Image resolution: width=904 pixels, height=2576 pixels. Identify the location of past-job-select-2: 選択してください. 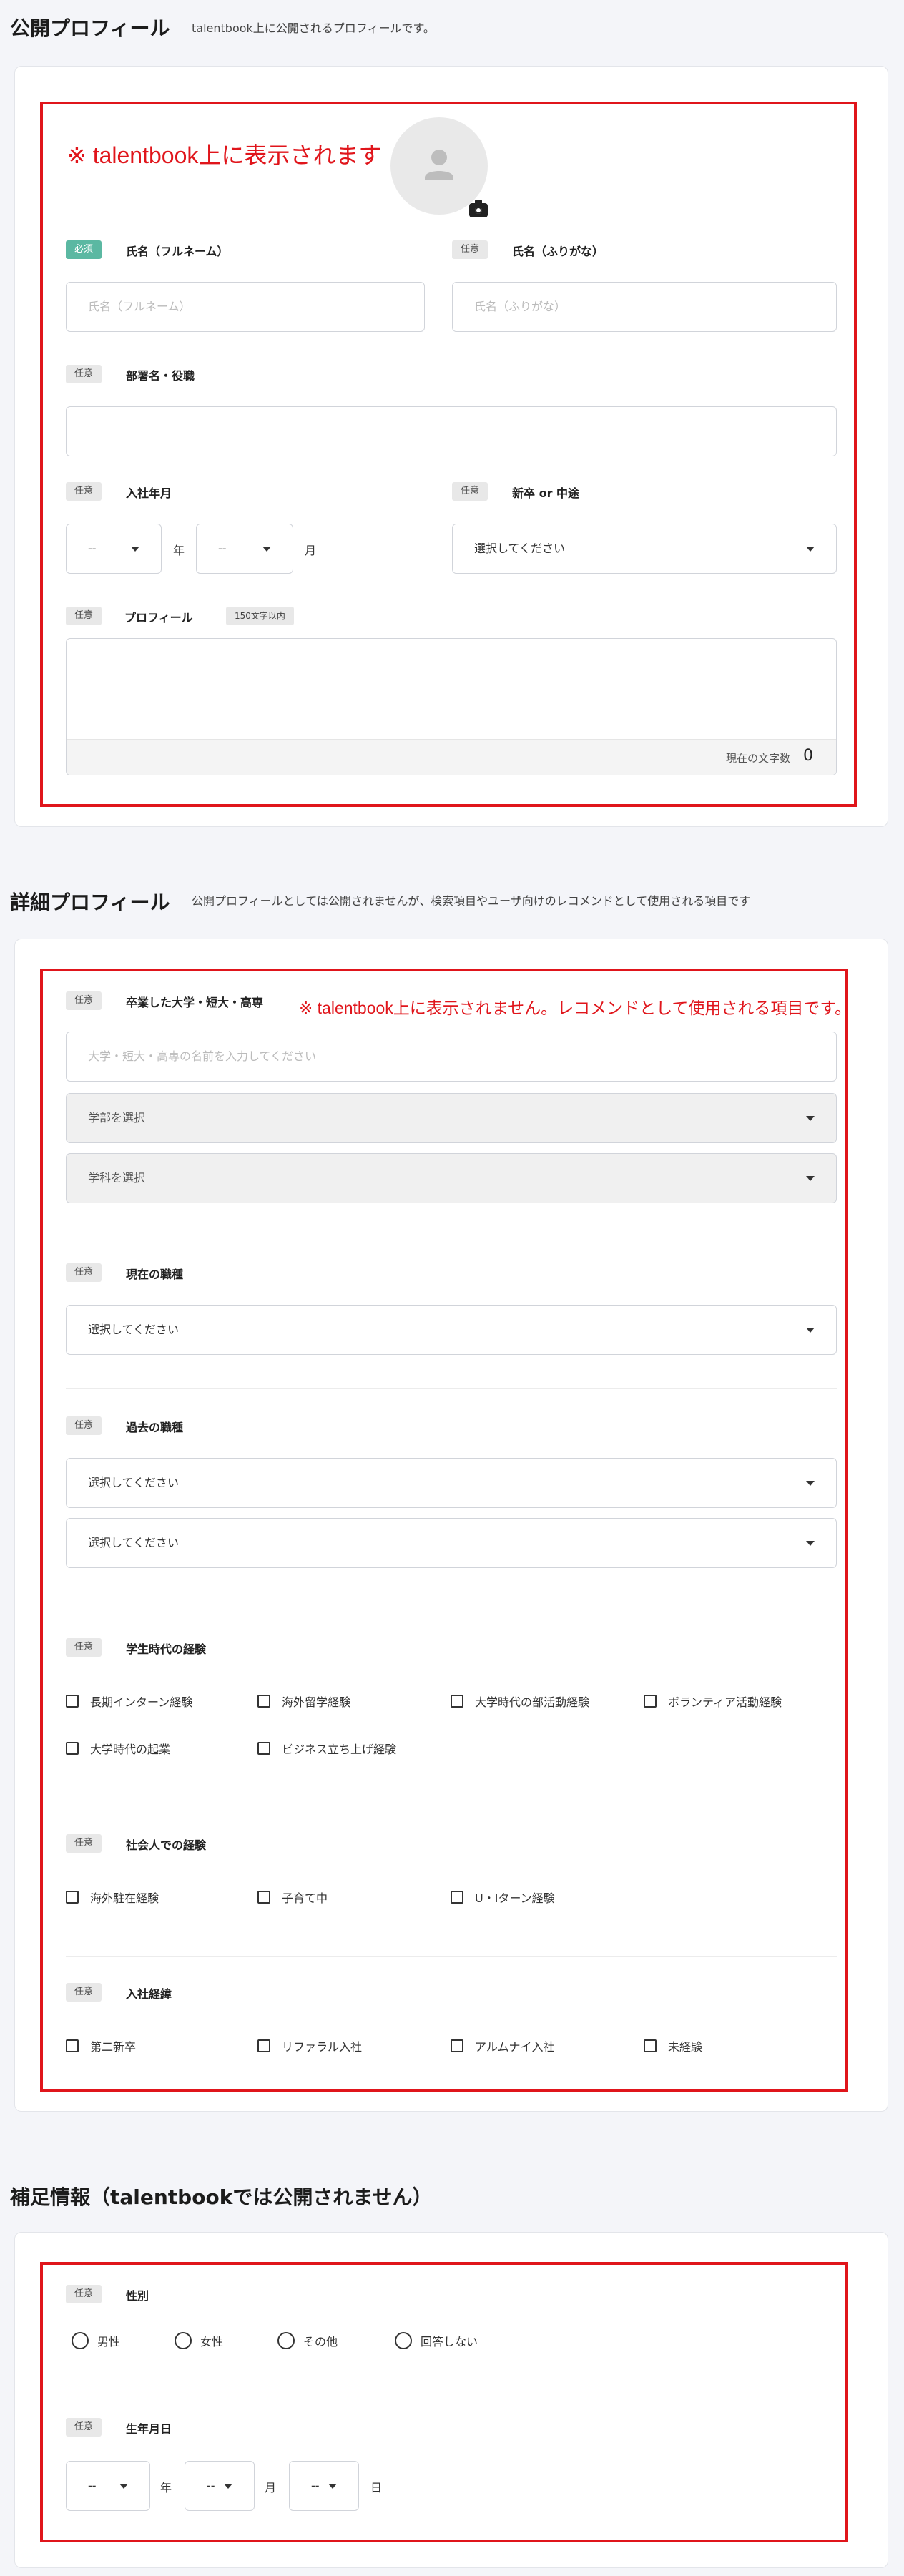
(451, 1543).